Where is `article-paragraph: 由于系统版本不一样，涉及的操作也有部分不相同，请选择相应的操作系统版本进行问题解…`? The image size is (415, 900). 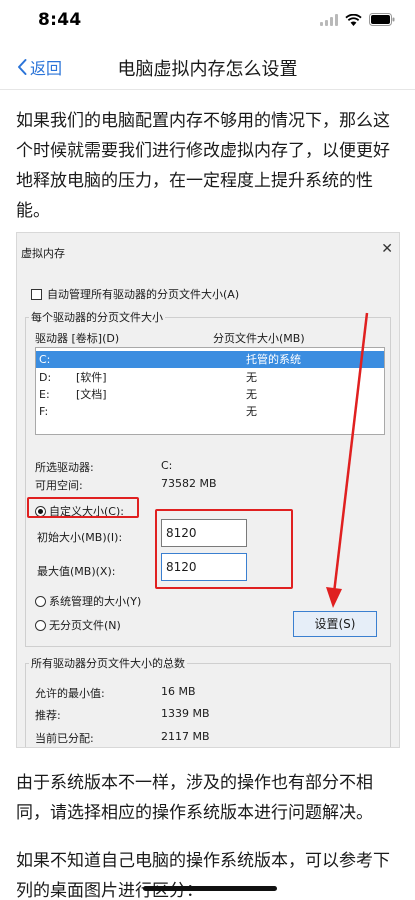
article-paragraph: 由于系统版本不一样，涉及的操作也有部分不相同，请选择相应的操作系统版本进行问题解… is located at coordinates (194, 798).